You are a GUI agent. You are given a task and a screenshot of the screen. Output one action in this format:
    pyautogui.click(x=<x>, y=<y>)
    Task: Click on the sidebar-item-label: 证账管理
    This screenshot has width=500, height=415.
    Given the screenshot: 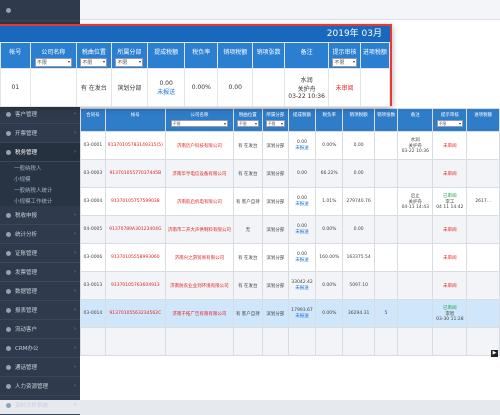 What is the action you would take?
    pyautogui.click(x=26, y=254)
    